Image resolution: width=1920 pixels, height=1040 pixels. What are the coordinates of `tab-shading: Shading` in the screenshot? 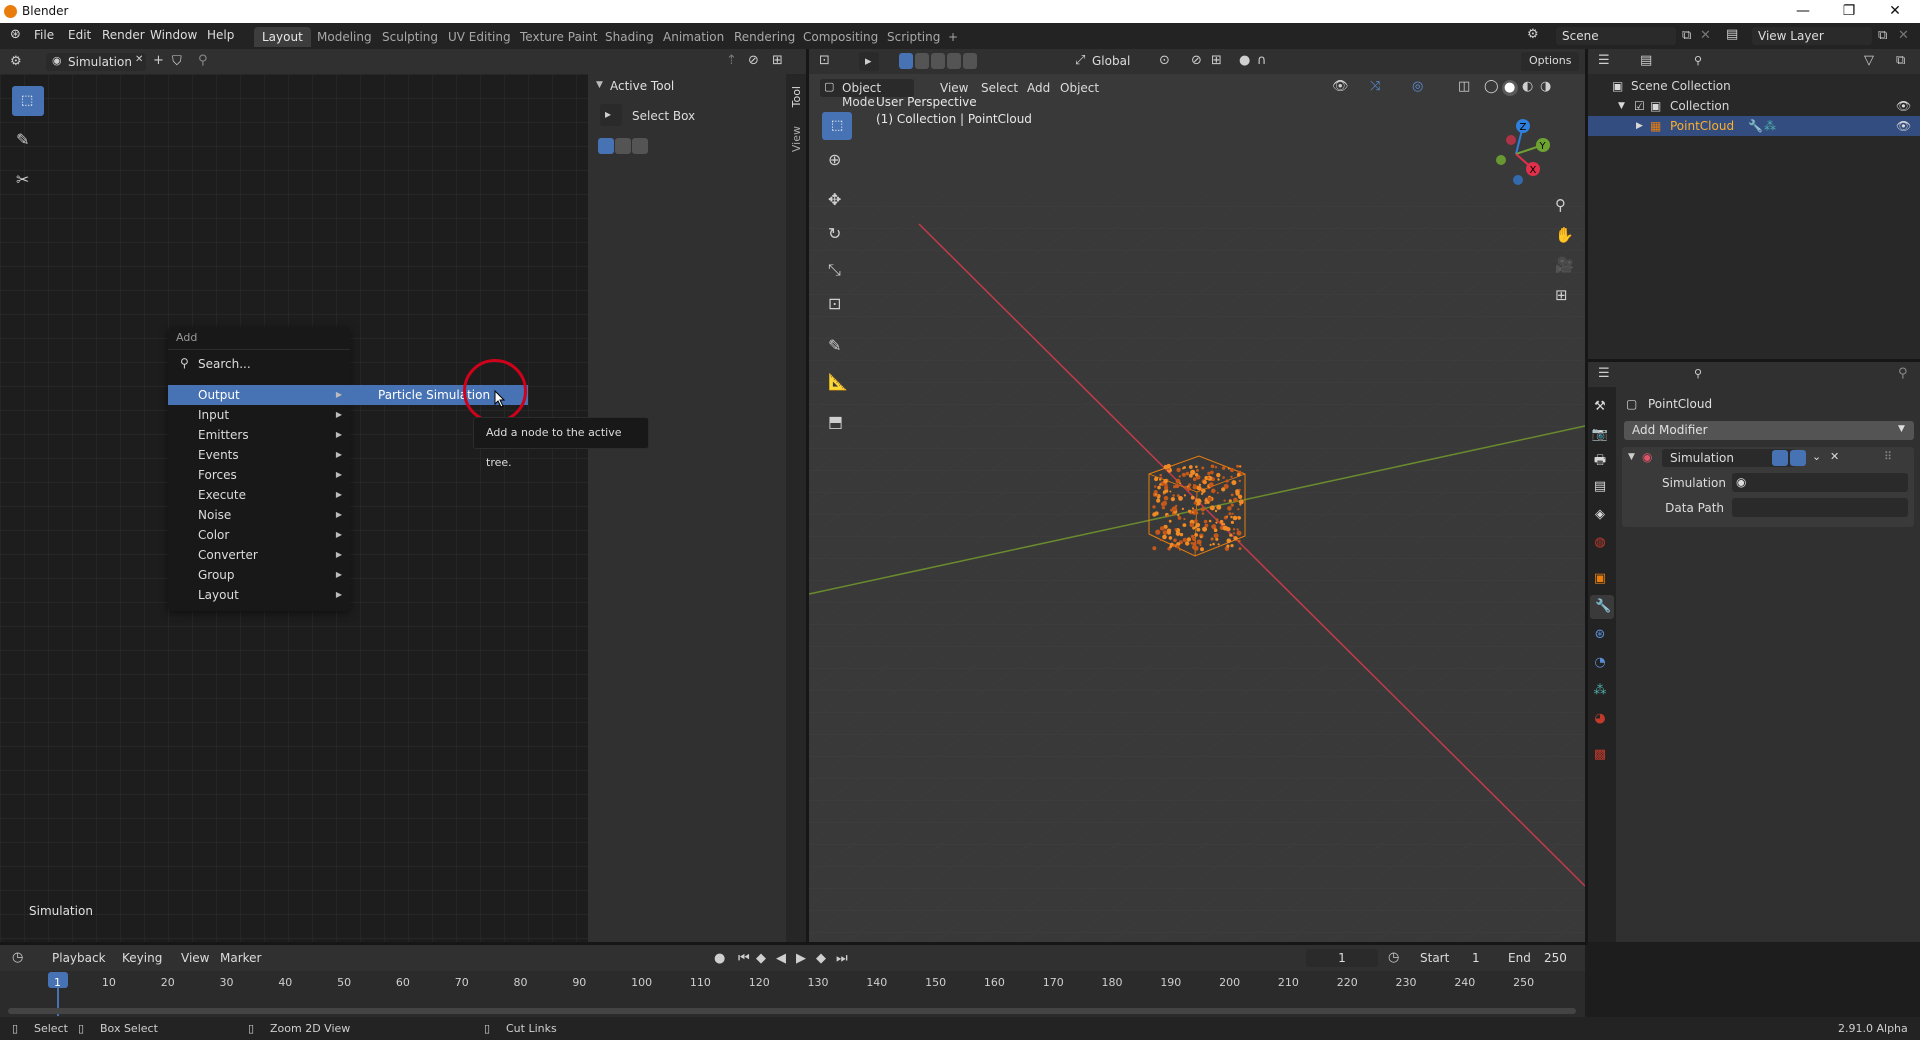 It's located at (629, 37).